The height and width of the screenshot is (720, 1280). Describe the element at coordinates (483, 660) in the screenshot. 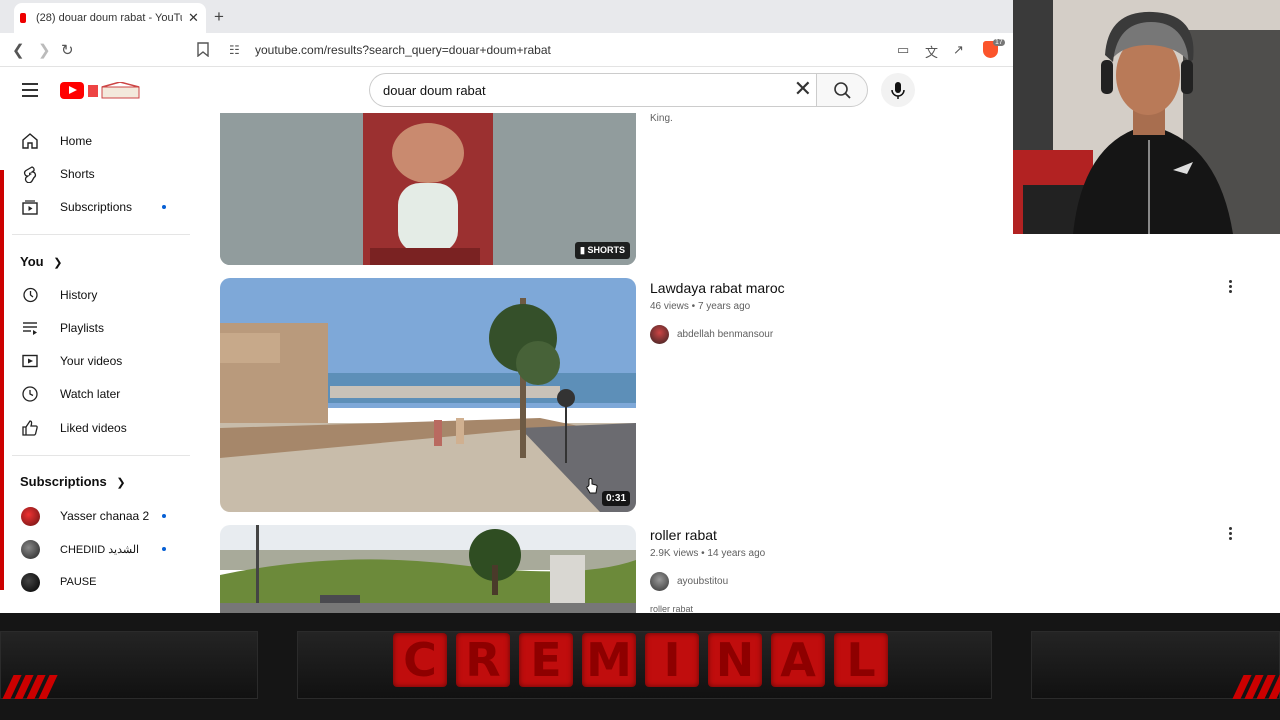

I see `banner-letter: R` at that location.